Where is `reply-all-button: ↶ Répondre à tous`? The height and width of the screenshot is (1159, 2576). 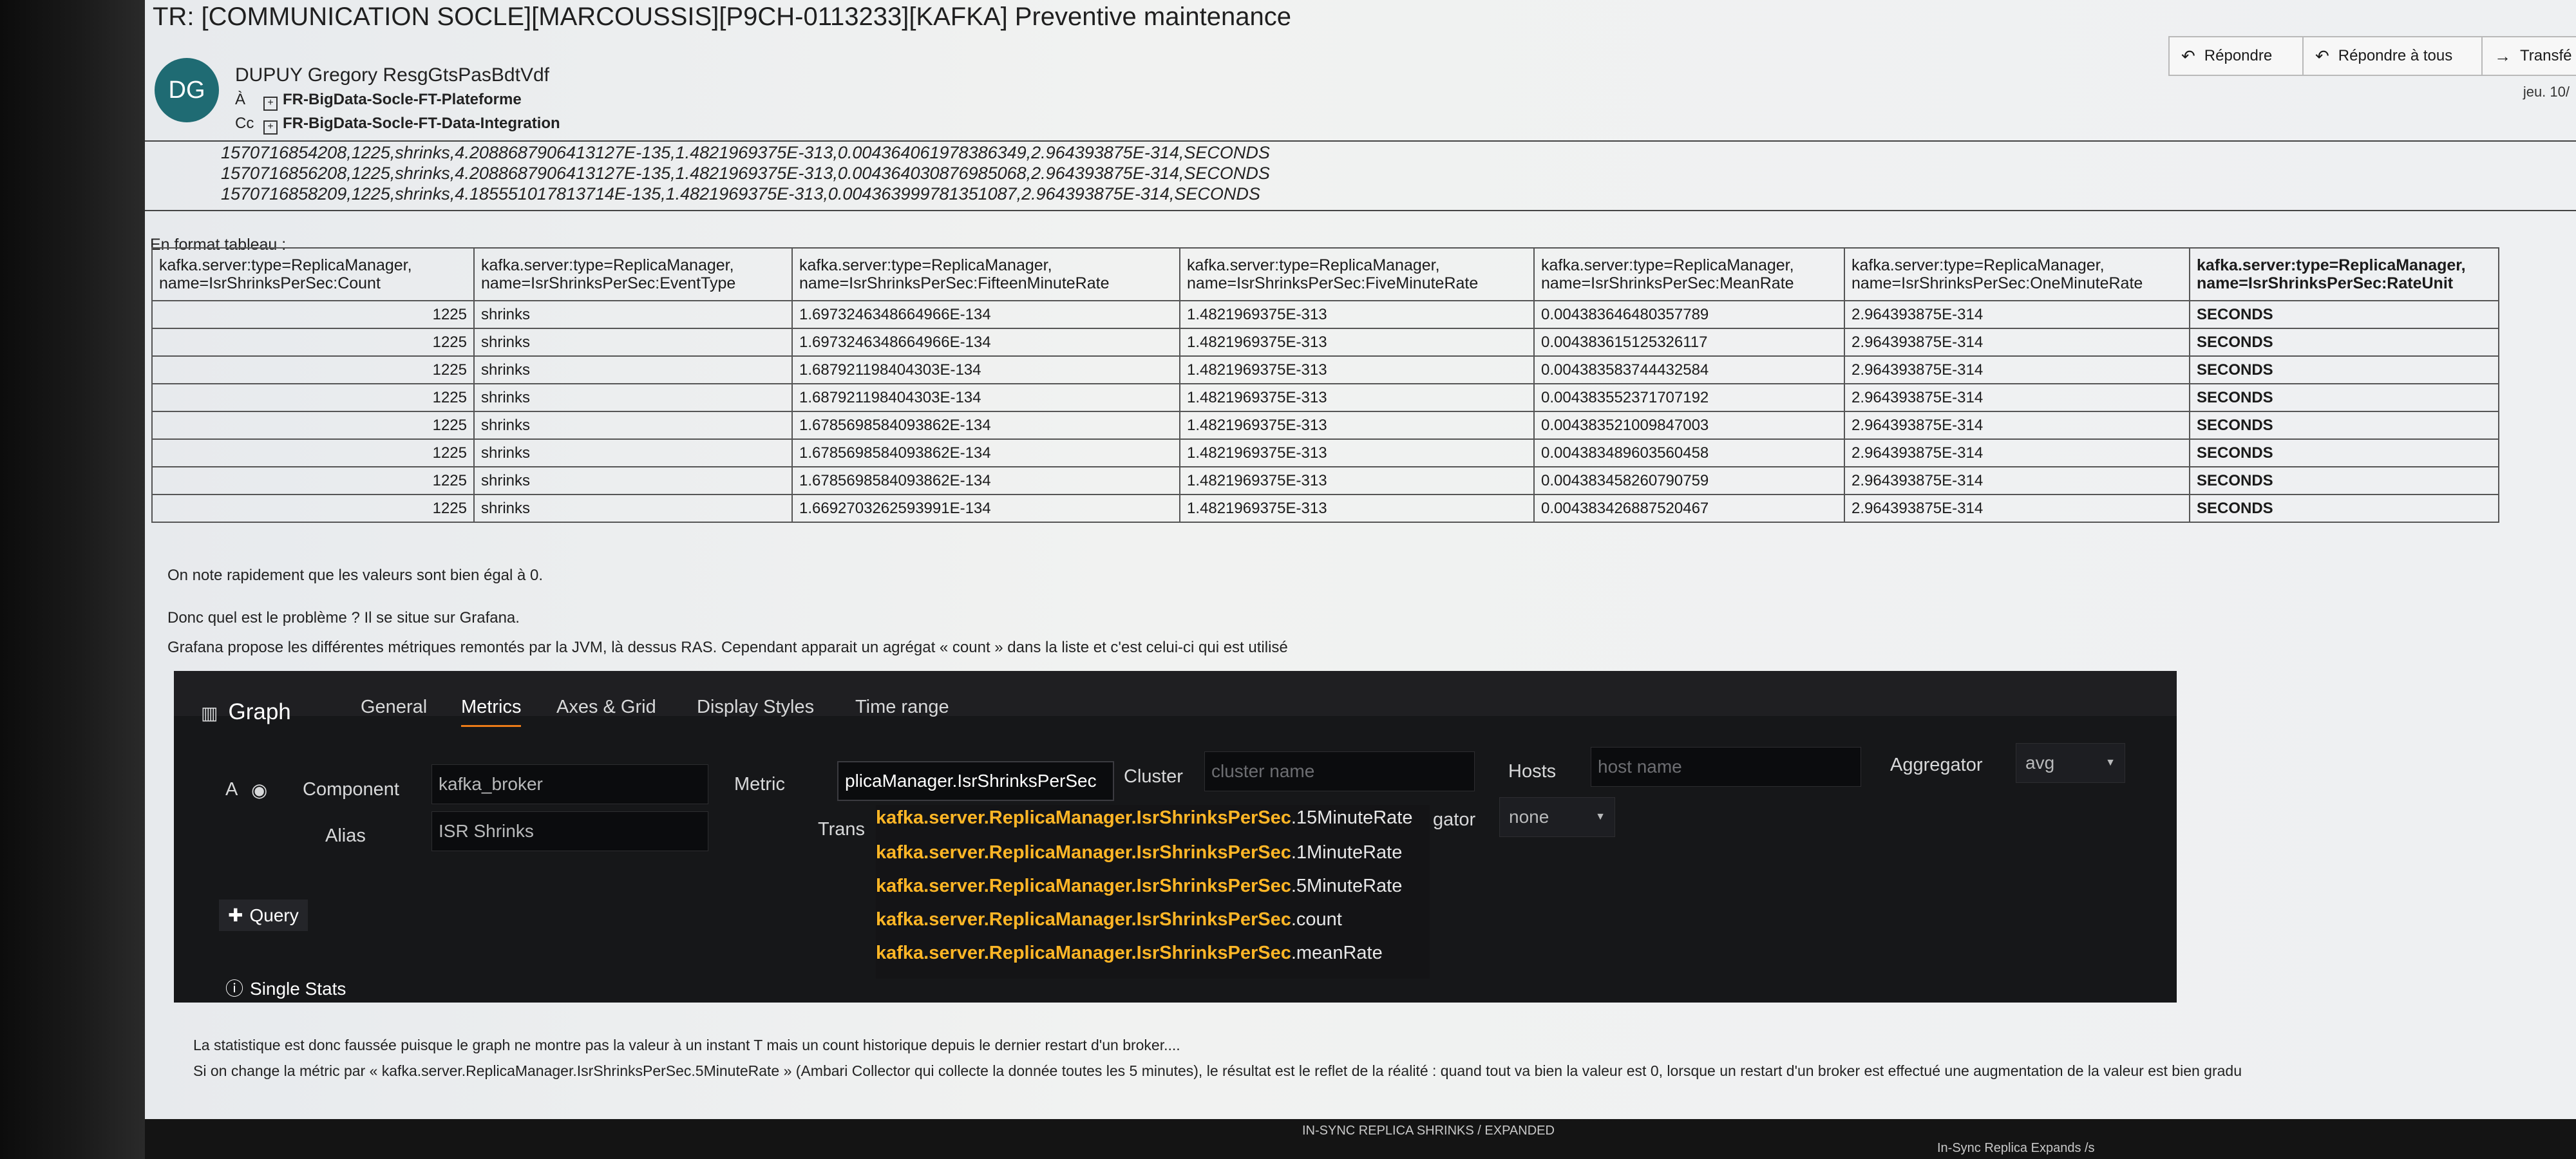 reply-all-button: ↶ Répondre à tous is located at coordinates (2392, 56).